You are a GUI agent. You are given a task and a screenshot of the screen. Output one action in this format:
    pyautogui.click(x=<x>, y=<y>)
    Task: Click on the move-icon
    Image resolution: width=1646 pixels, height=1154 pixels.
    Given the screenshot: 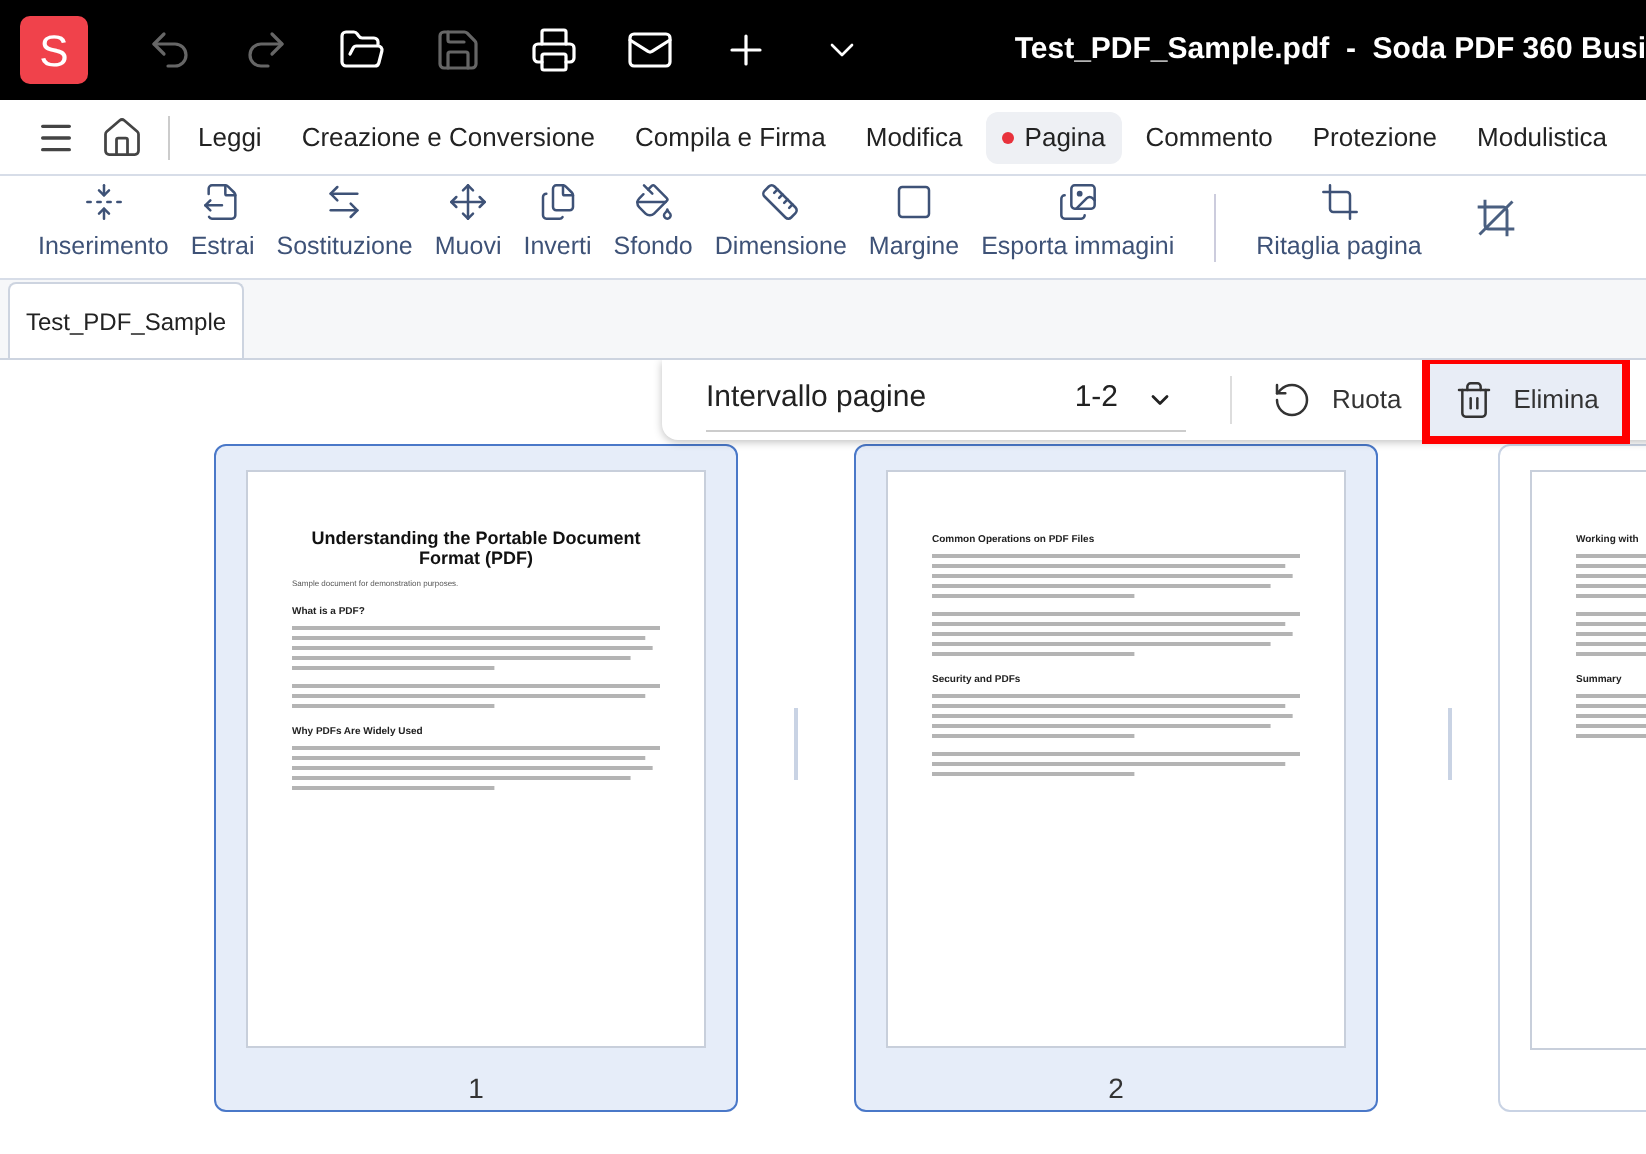 What is the action you would take?
    pyautogui.click(x=468, y=202)
    